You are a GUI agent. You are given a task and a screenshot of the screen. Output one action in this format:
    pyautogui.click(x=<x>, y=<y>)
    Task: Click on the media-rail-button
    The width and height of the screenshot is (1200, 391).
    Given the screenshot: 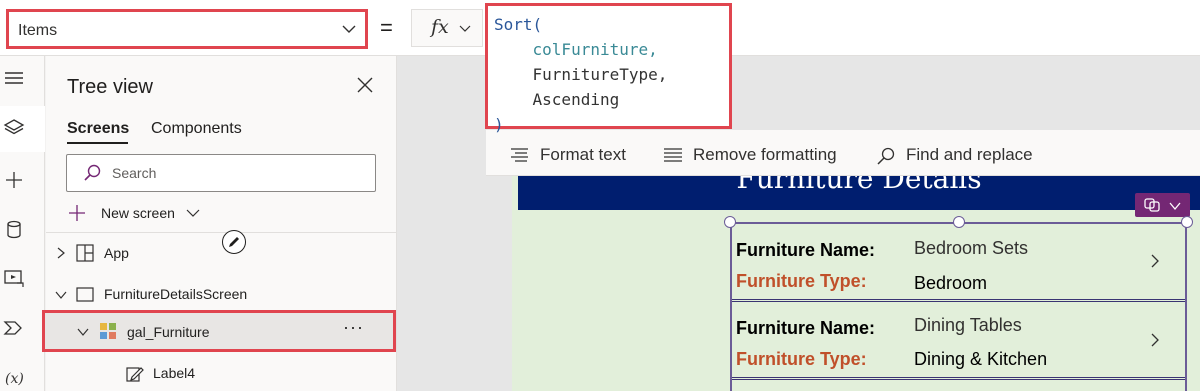 What is the action you would take?
    pyautogui.click(x=22, y=279)
    